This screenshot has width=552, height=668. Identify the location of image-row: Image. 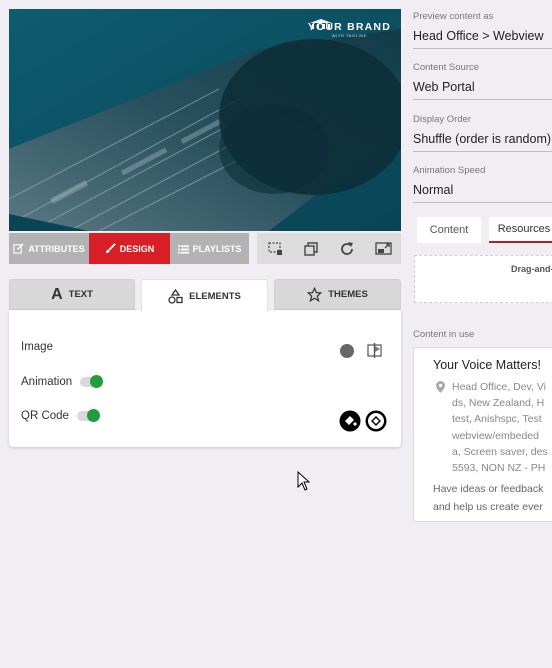
(37, 347).